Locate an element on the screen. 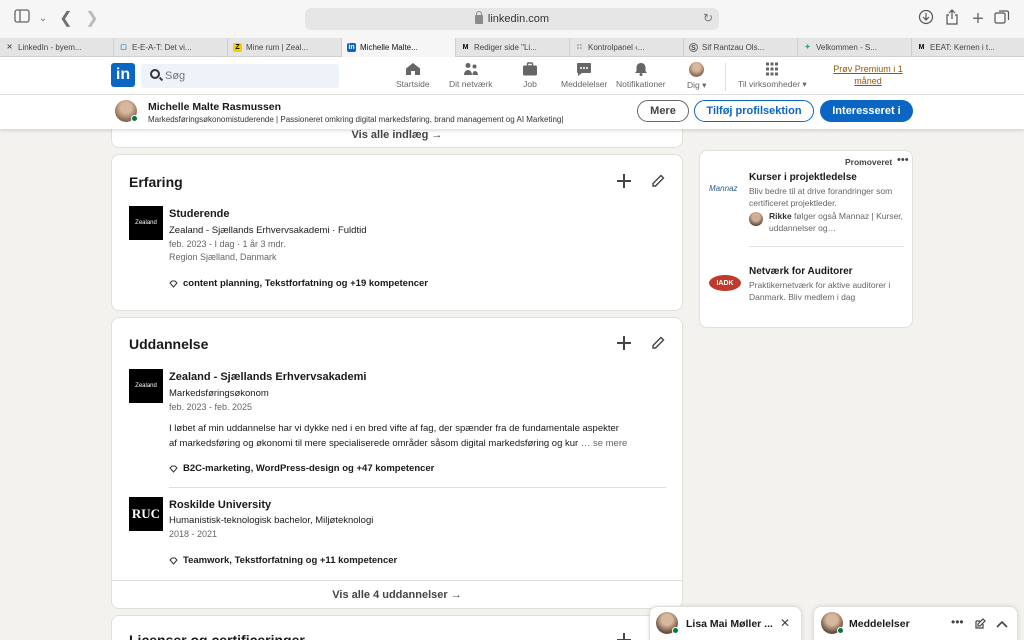 Image resolution: width=1024 pixels, height=640 pixels. nav-home: Startside is located at coordinates (413, 77).